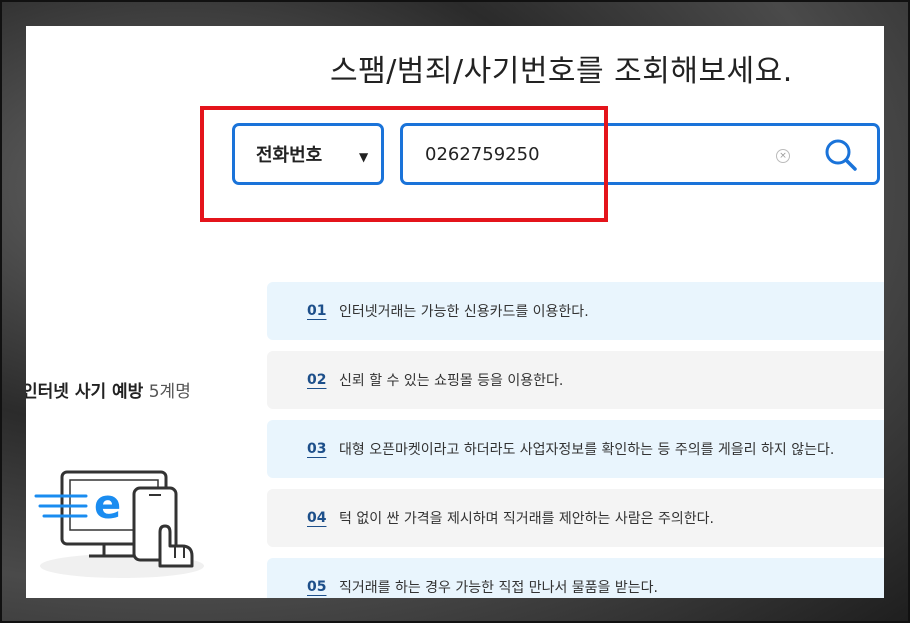  What do you see at coordinates (526, 519) in the screenshot?
I see `tip-text: 턱 없이 싼 가격을 제시하며 직거래를 제안하는 사람은 주의한다.` at bounding box center [526, 519].